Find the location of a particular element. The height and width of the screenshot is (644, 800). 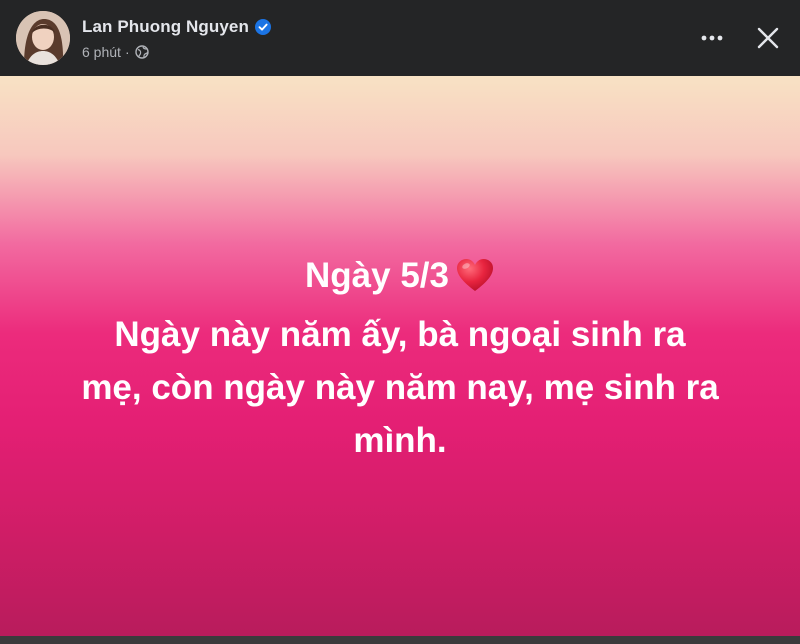

author-name: Lan Phuong Nguyen is located at coordinates (165, 27).